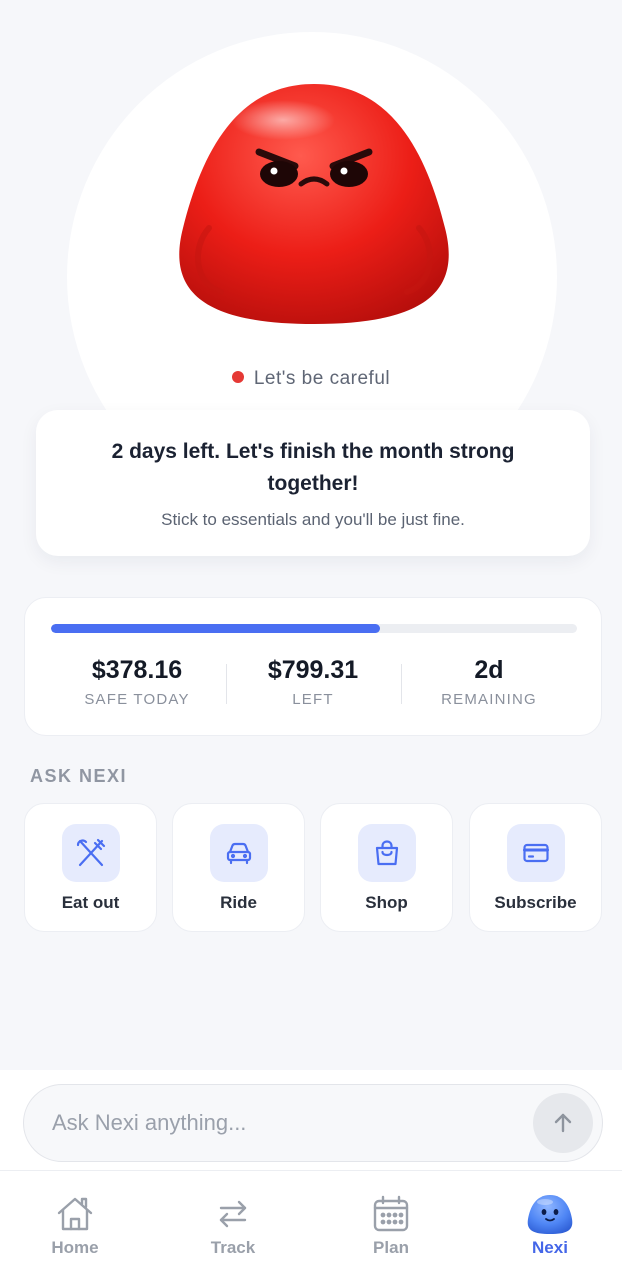  What do you see at coordinates (79, 776) in the screenshot?
I see `ask-nexi-heading: ASK NEXI` at bounding box center [79, 776].